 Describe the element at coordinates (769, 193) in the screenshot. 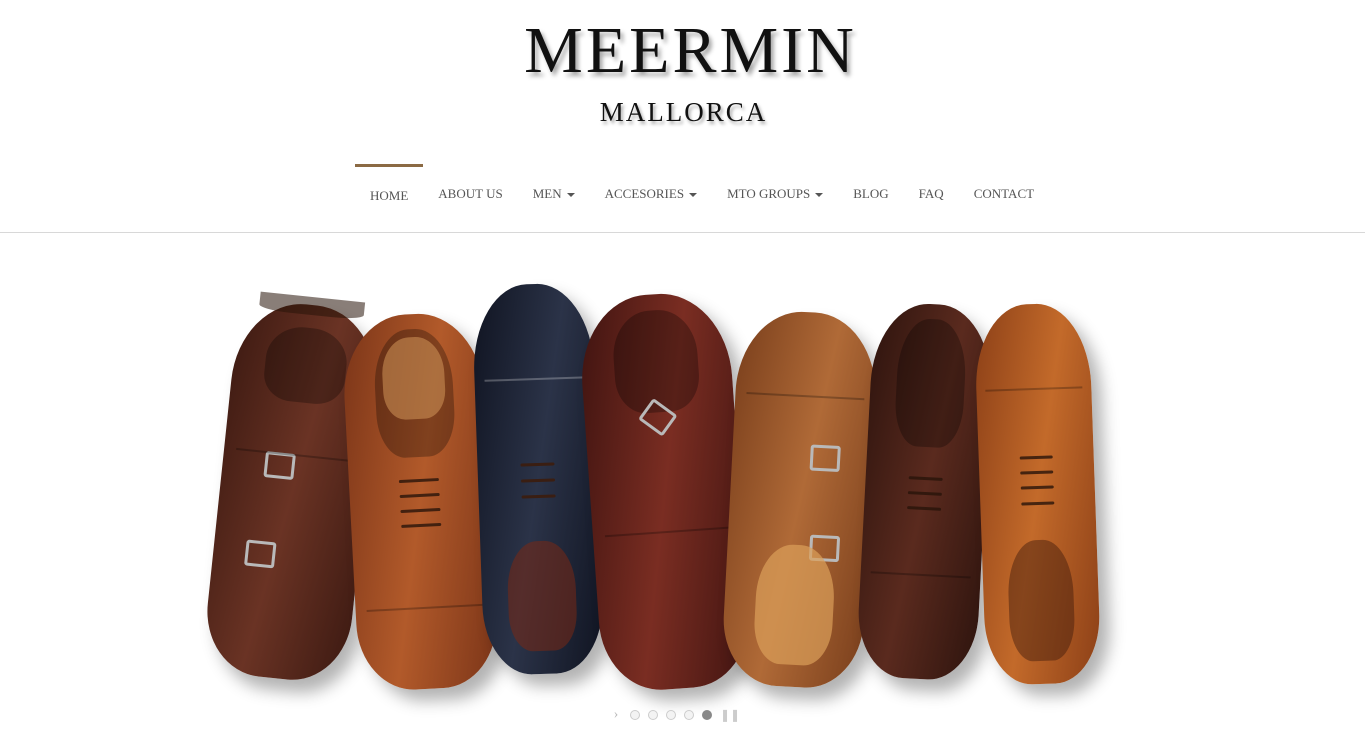

I see `nav-label: MTO GROUPS` at that location.